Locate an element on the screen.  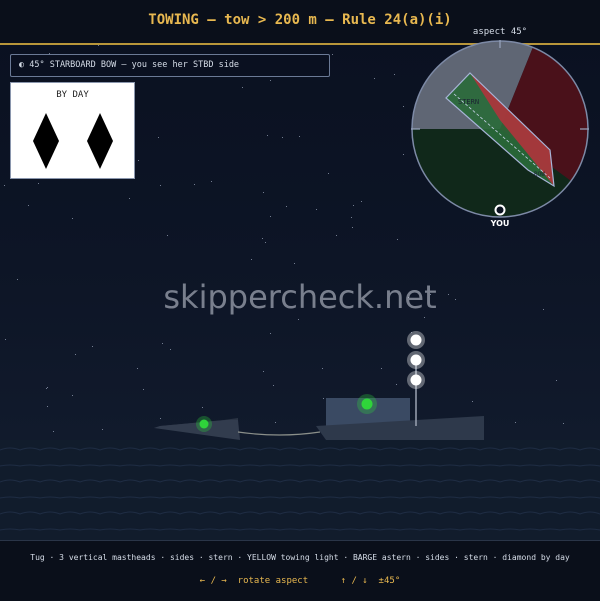
barge-starboard-sidelight is located at coordinates (204, 424).